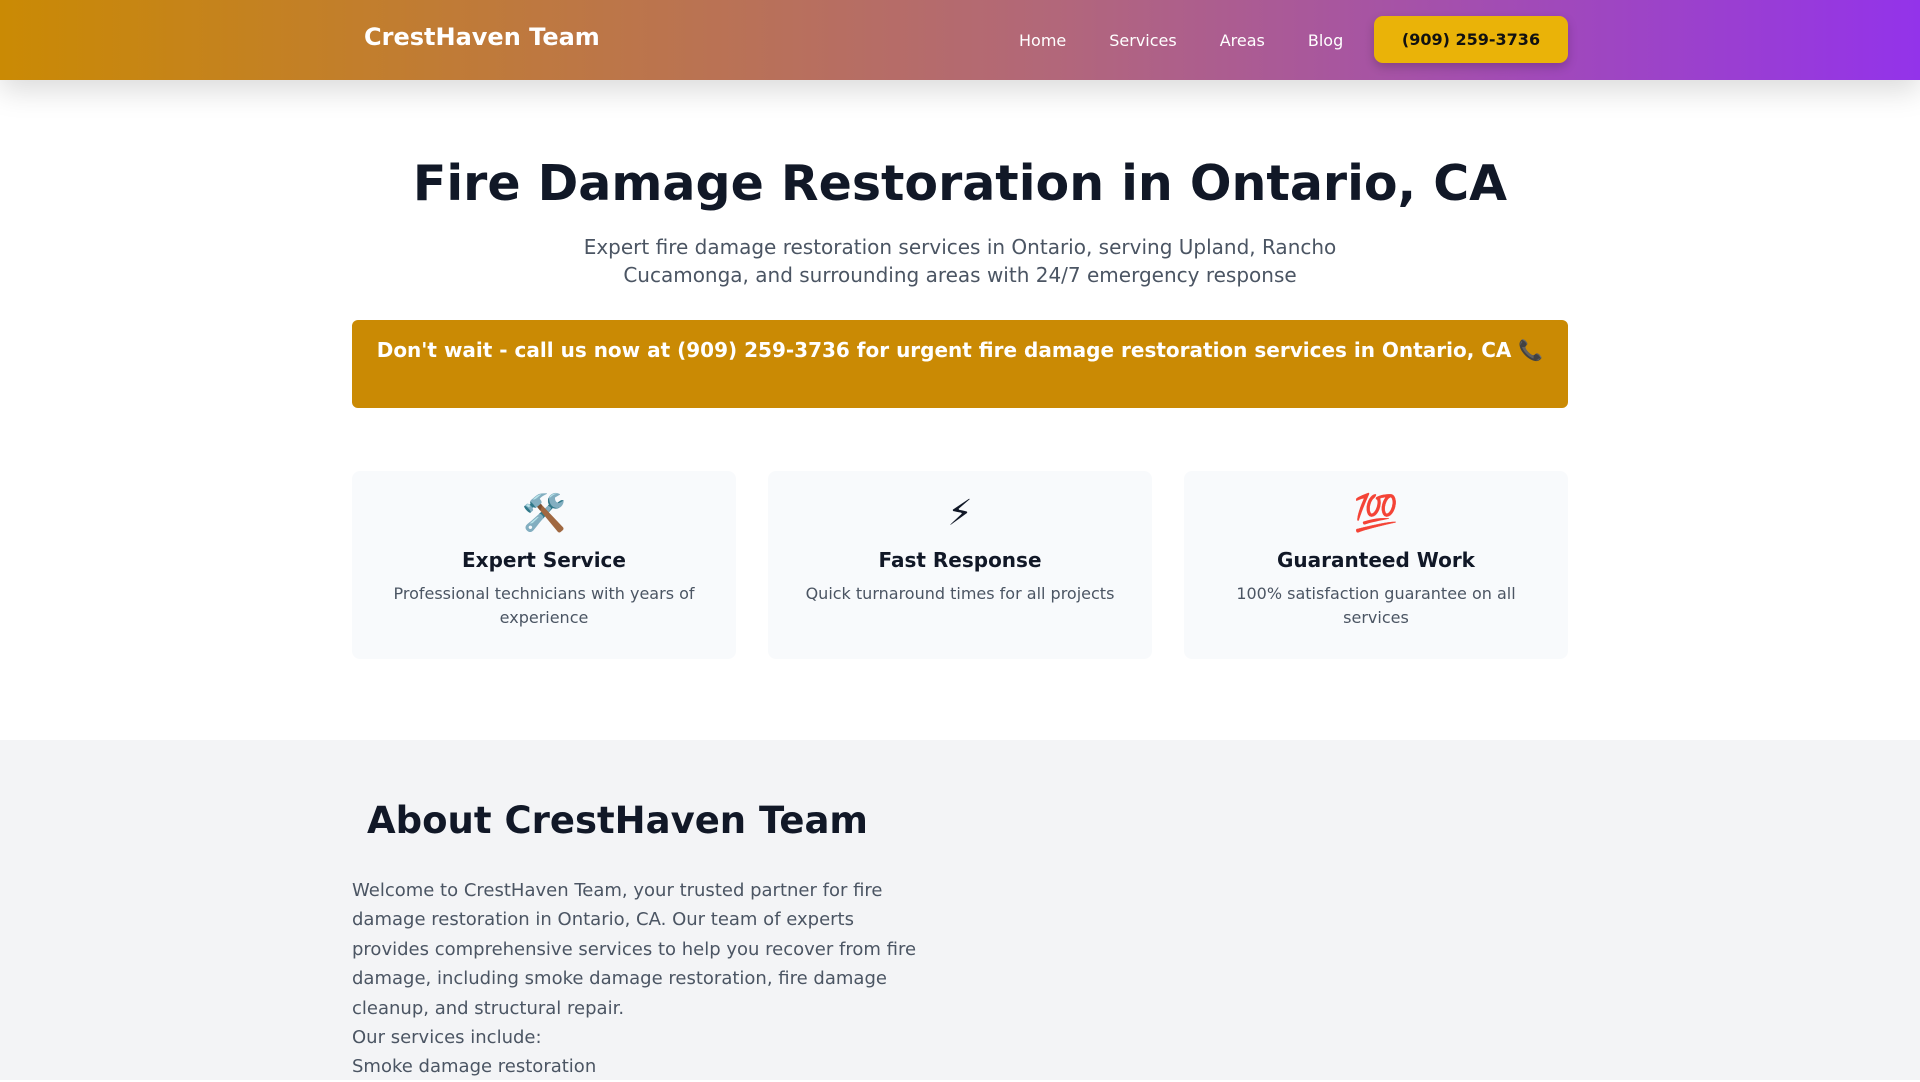  I want to click on feature-title: Expert Service, so click(544, 560).